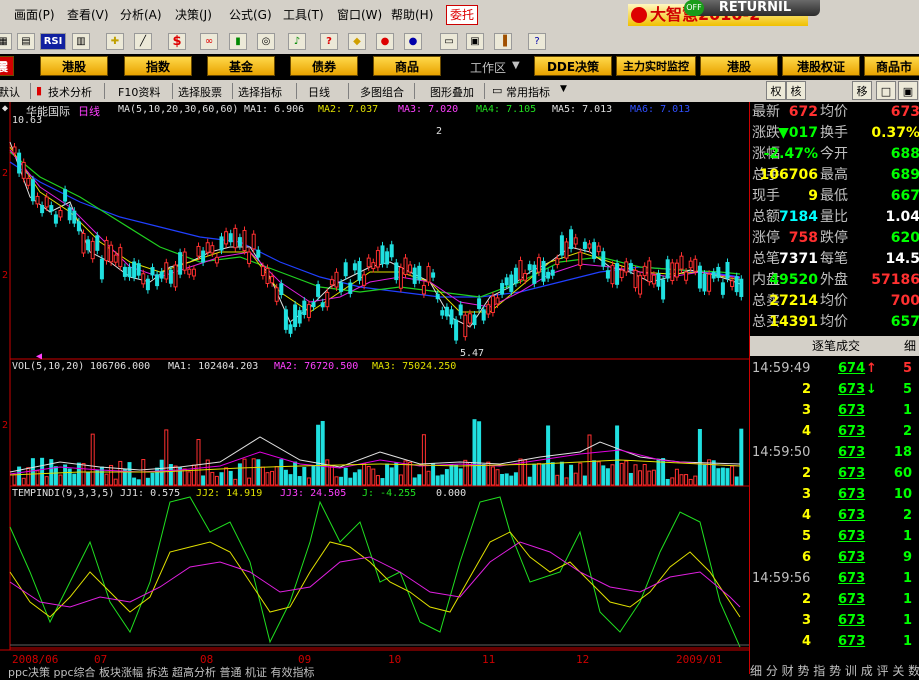 The height and width of the screenshot is (680, 919). I want to click on tab-default: 默认, so click(10, 92).